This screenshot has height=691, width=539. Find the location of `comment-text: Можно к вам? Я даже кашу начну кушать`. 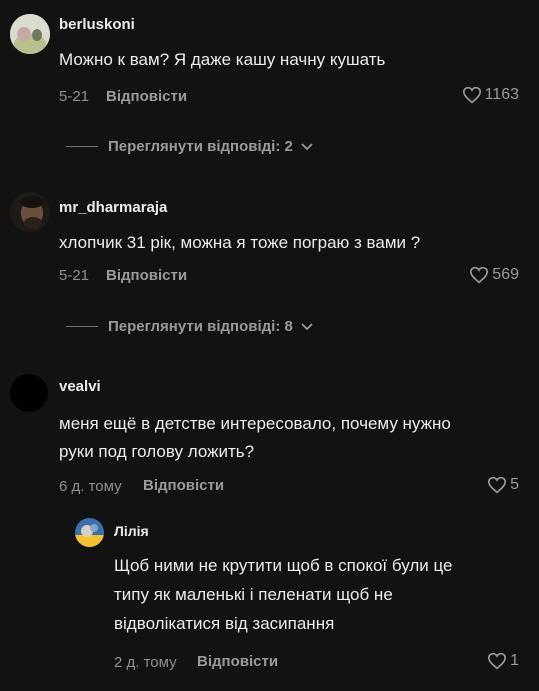

comment-text: Можно к вам? Я даже кашу начну кушать is located at coordinates (222, 59).